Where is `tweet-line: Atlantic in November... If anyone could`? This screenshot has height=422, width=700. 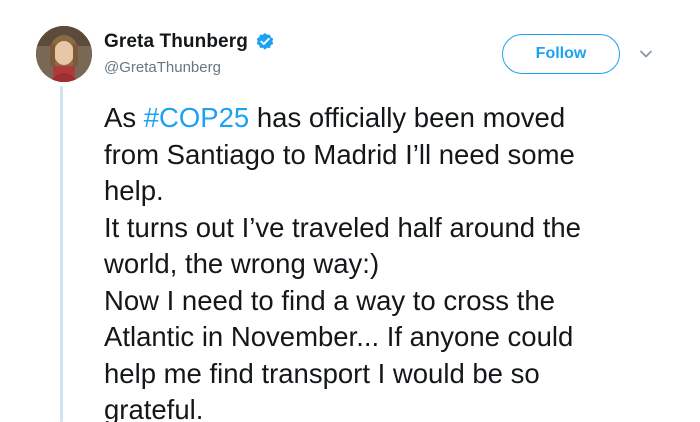 tweet-line: Atlantic in November... If anyone could is located at coordinates (339, 336).